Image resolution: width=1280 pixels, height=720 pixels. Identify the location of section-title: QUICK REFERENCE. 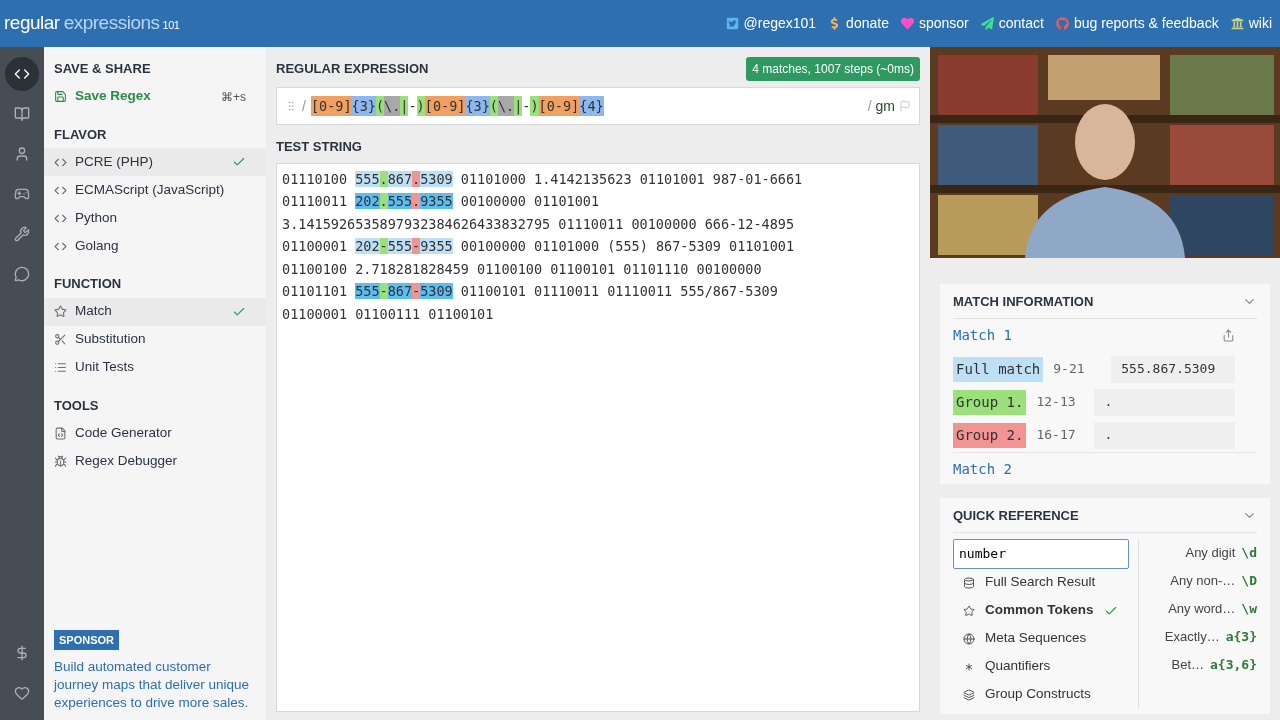
(1016, 516).